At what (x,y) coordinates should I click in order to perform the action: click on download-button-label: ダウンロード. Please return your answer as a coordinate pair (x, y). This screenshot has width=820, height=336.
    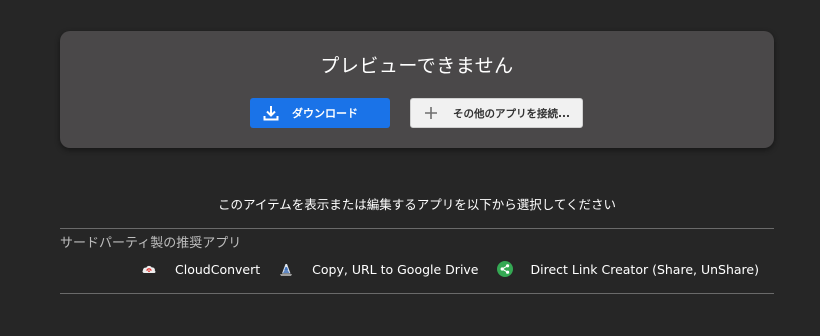
    Looking at the image, I should click on (325, 113).